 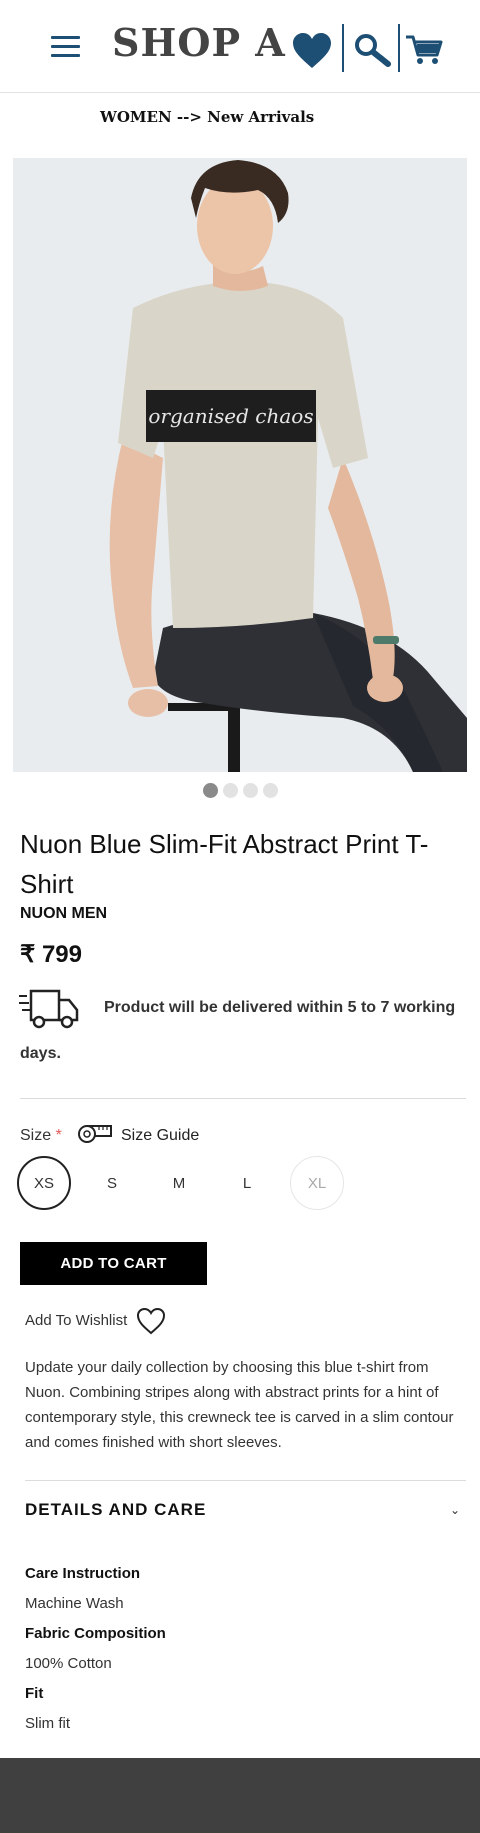 What do you see at coordinates (179, 1183) in the screenshot?
I see `size-option-m: M` at bounding box center [179, 1183].